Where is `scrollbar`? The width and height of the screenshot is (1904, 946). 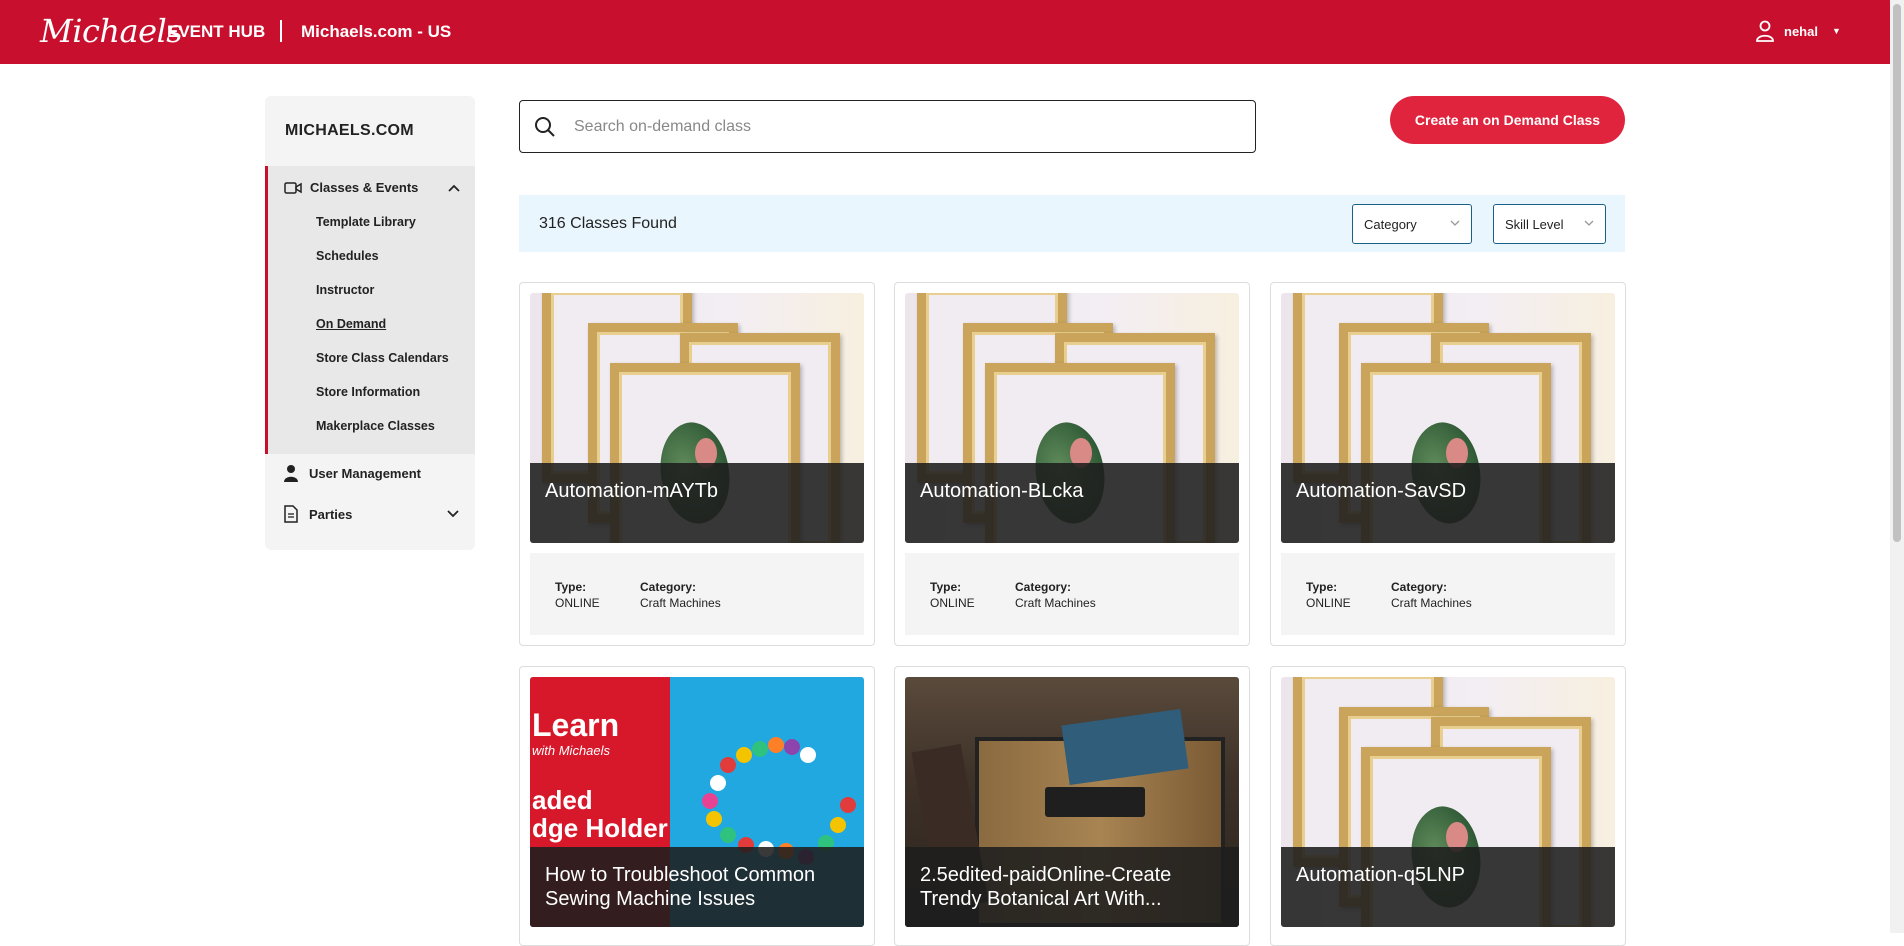
scrollbar is located at coordinates (1897, 466).